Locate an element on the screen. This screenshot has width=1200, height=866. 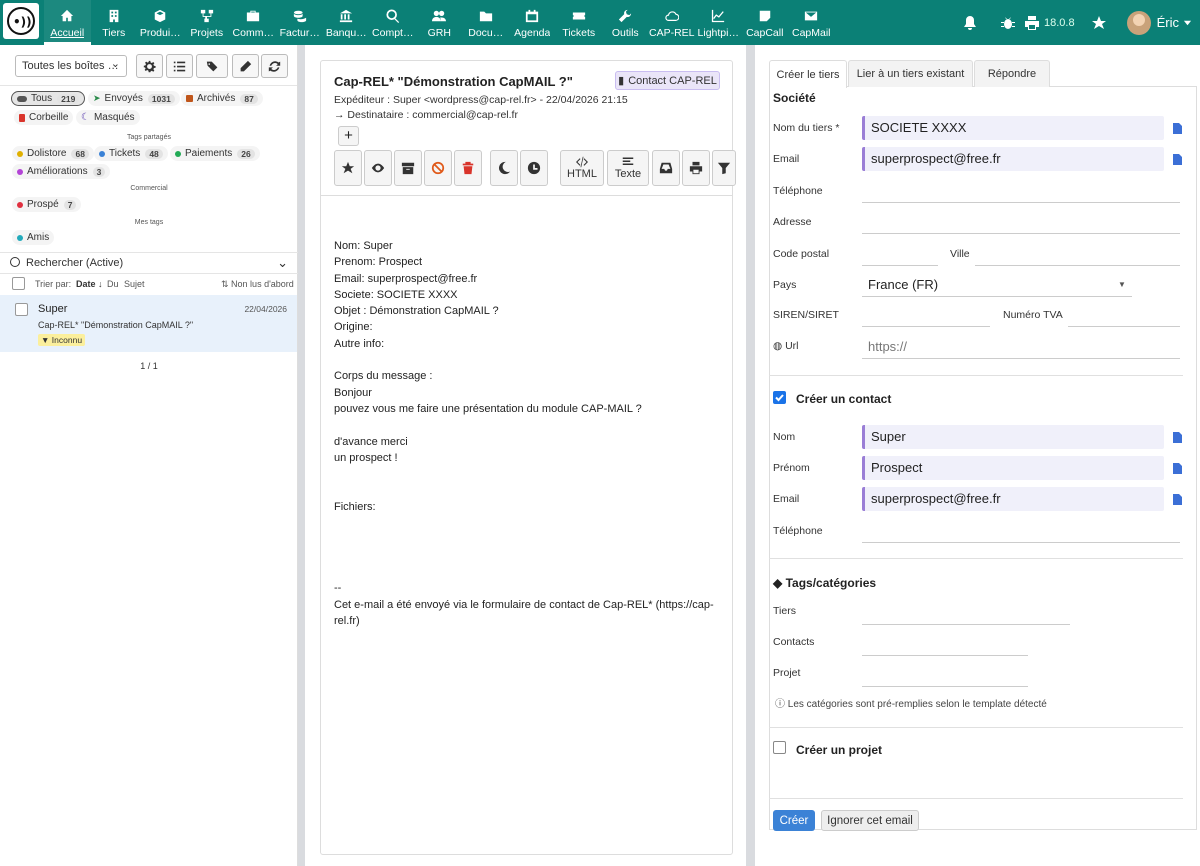
tab-link-company: Lier à un tiers existant is located at coordinates (910, 73).